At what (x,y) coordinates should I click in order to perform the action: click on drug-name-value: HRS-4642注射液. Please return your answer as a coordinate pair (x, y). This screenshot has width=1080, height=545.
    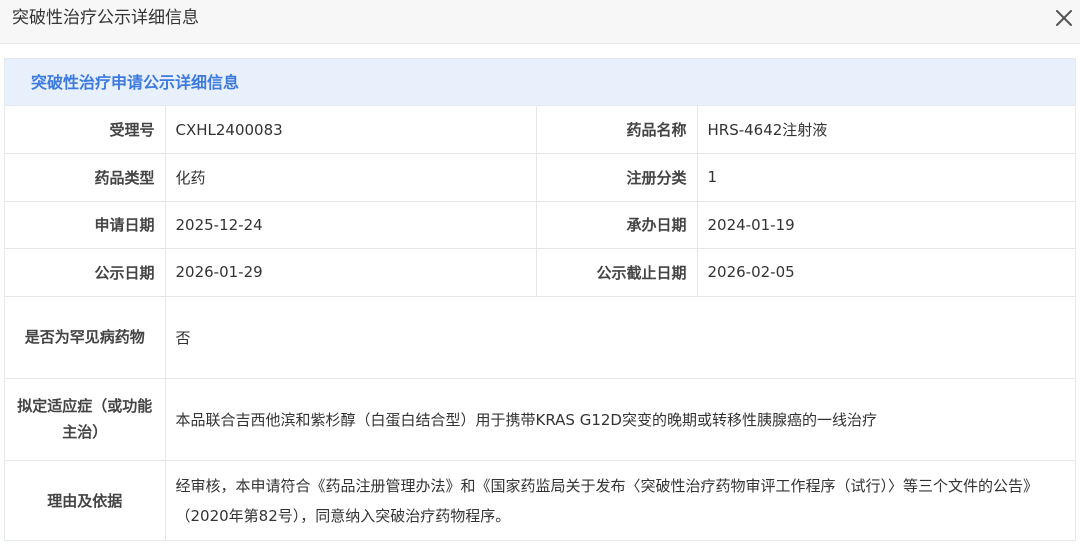
    Looking at the image, I should click on (885, 130).